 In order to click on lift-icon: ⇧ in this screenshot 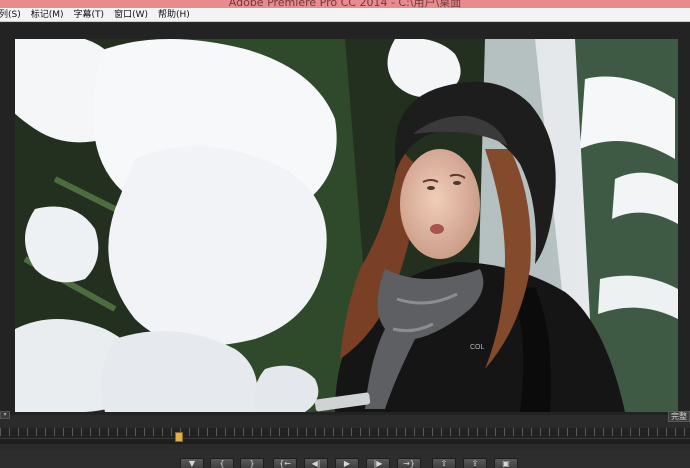, I will do `click(444, 463)`.